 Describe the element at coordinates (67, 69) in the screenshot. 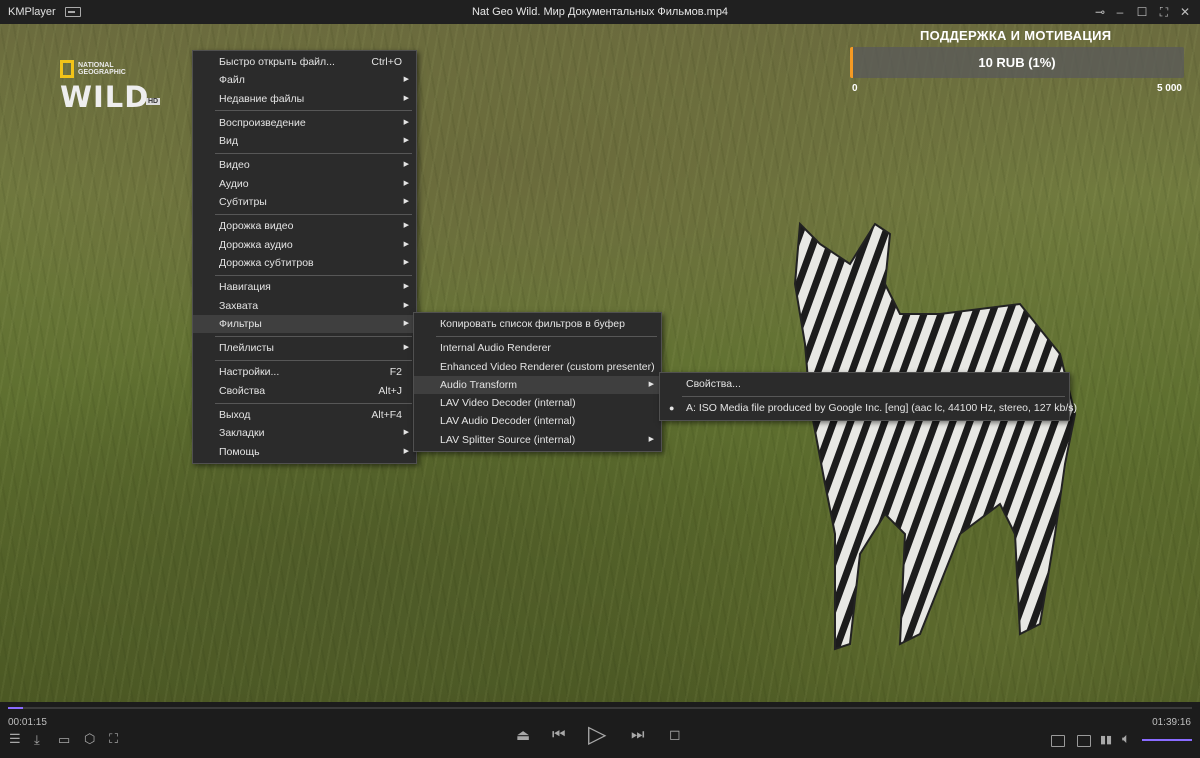

I see `natgeo-frame-icon` at that location.